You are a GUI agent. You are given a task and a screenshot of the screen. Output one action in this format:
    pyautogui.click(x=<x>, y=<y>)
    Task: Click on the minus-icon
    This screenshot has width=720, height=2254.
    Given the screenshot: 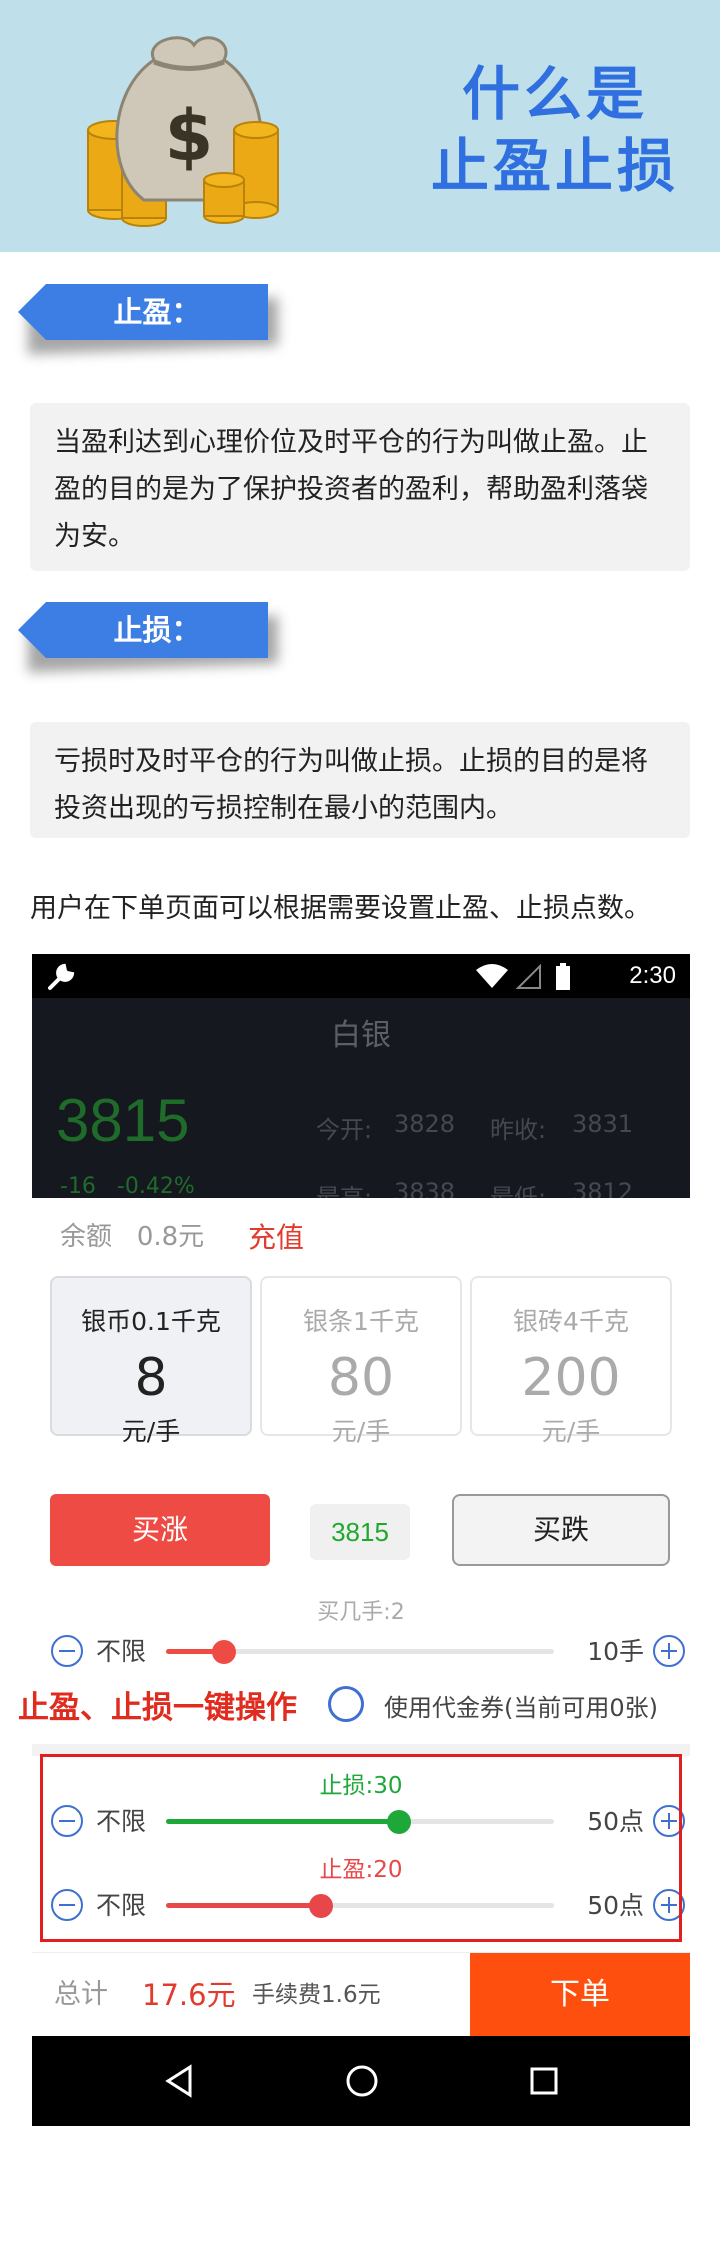 What is the action you would take?
    pyautogui.click(x=67, y=1651)
    